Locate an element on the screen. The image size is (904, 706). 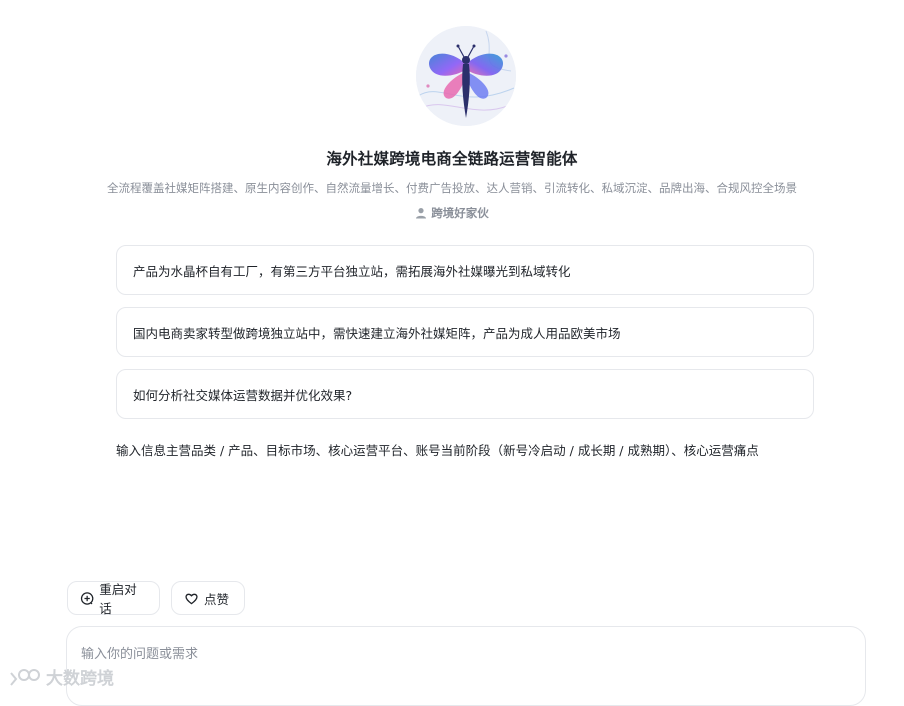
suggestion-text: 国内电商卖家转型做跨境独立站中，需快速建立海外社媒矩阵，产品为成人用品欧美市场 is located at coordinates (377, 333).